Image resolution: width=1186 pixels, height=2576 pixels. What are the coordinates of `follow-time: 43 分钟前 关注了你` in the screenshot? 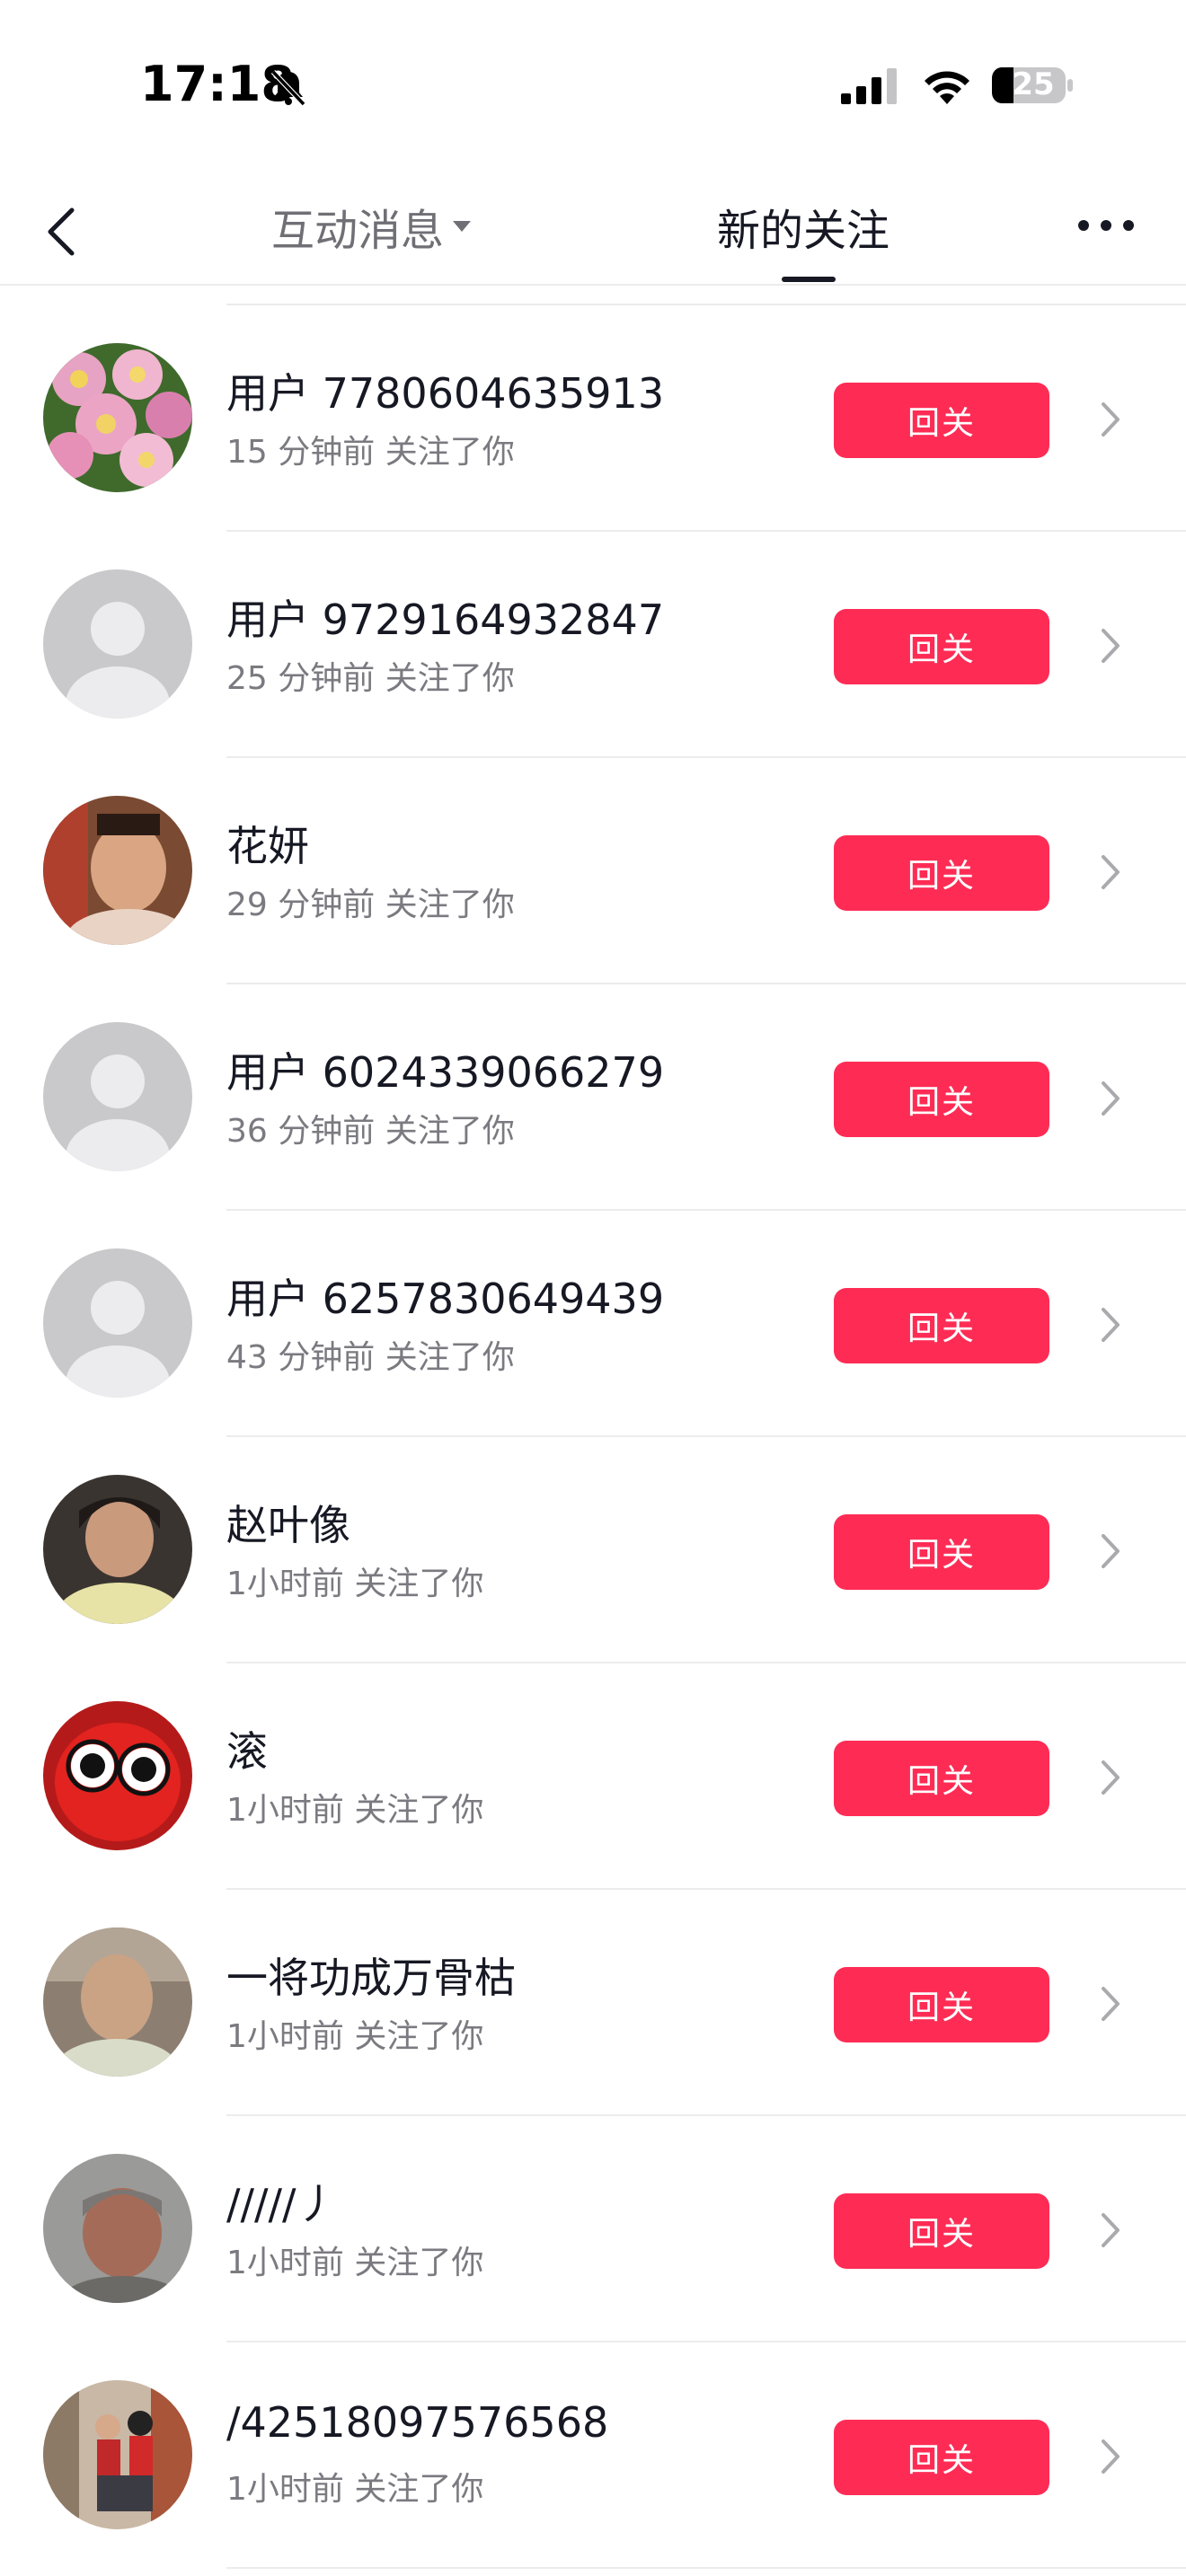 It's located at (370, 1357).